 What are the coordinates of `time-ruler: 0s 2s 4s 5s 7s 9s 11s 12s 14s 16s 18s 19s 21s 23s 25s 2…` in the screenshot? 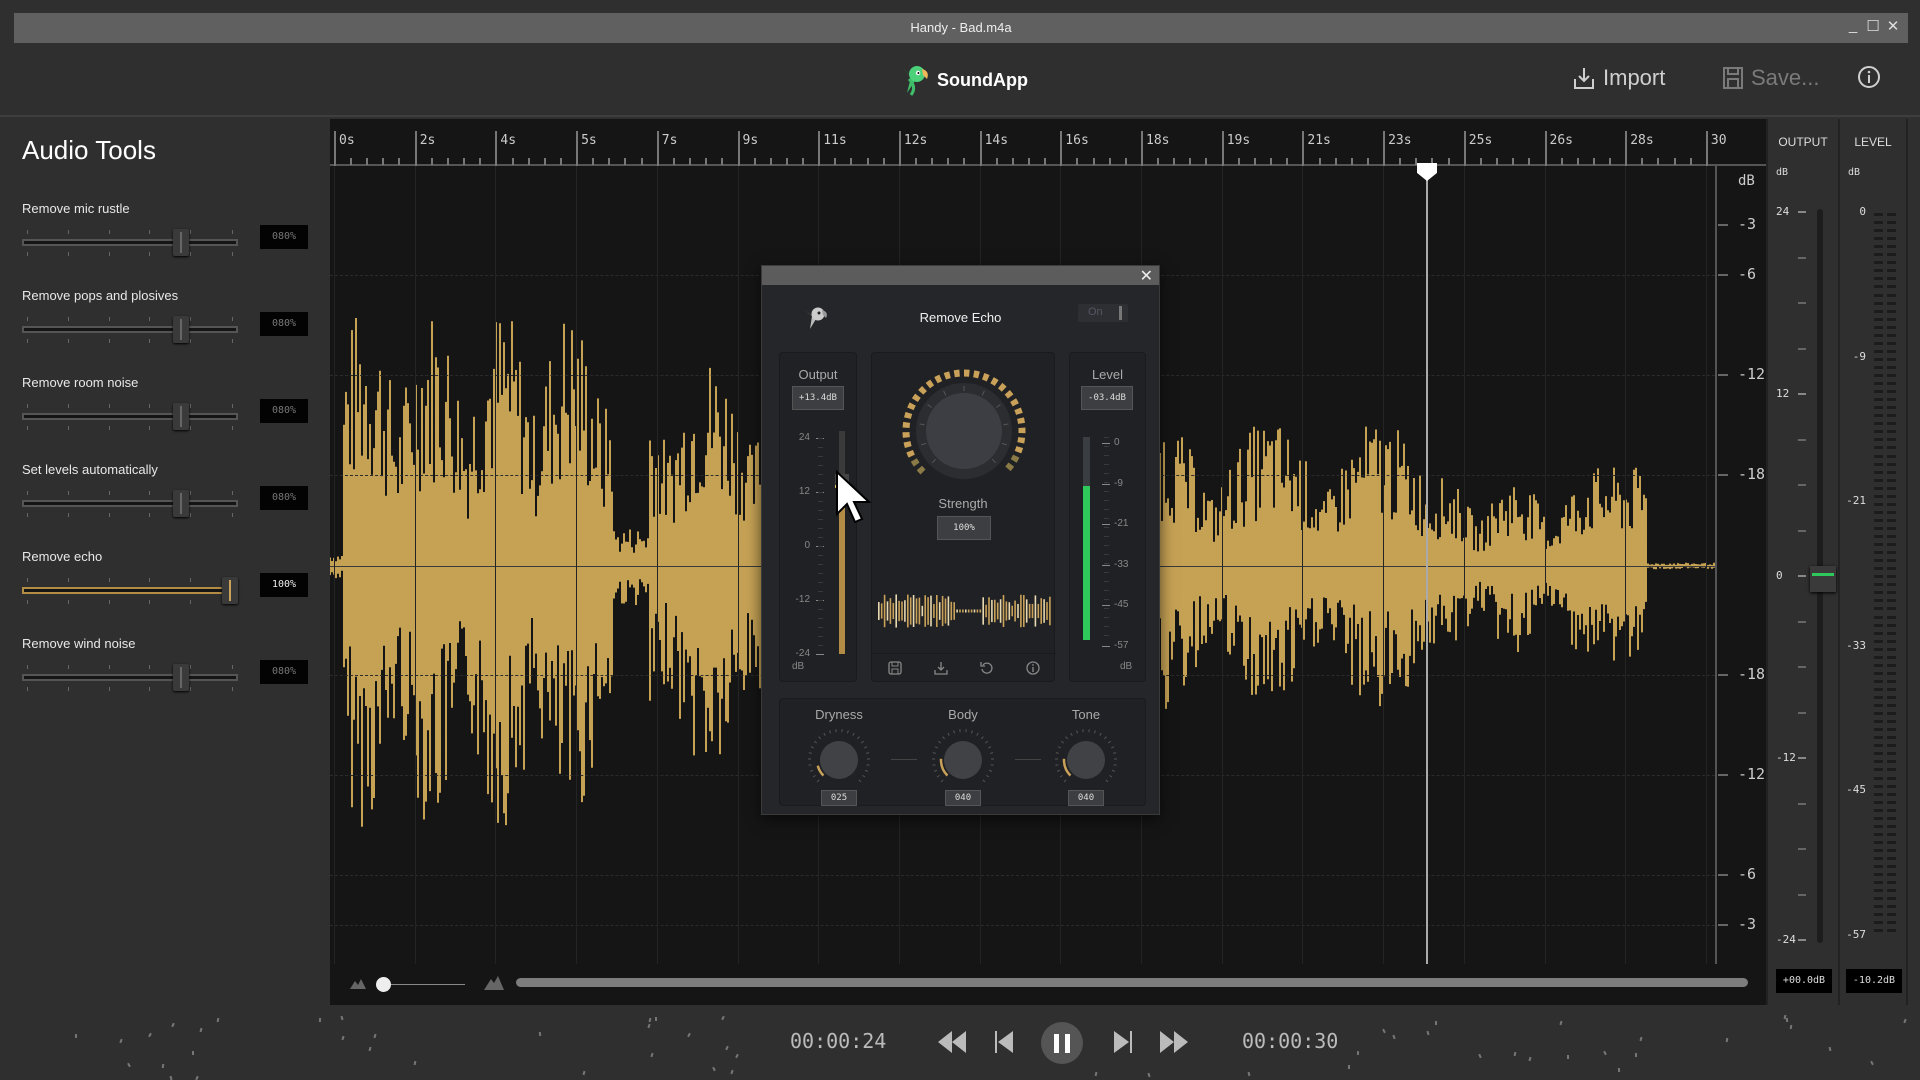 It's located at (1048, 142).